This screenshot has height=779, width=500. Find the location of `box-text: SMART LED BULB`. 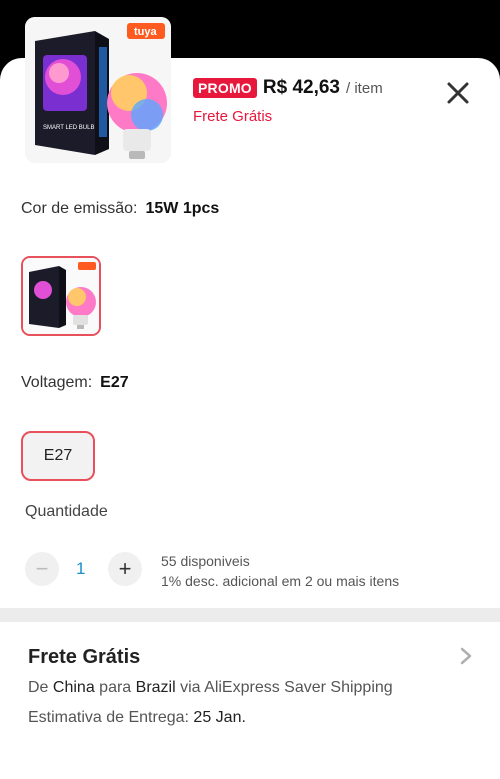

box-text: SMART LED BULB is located at coordinates (68, 128).